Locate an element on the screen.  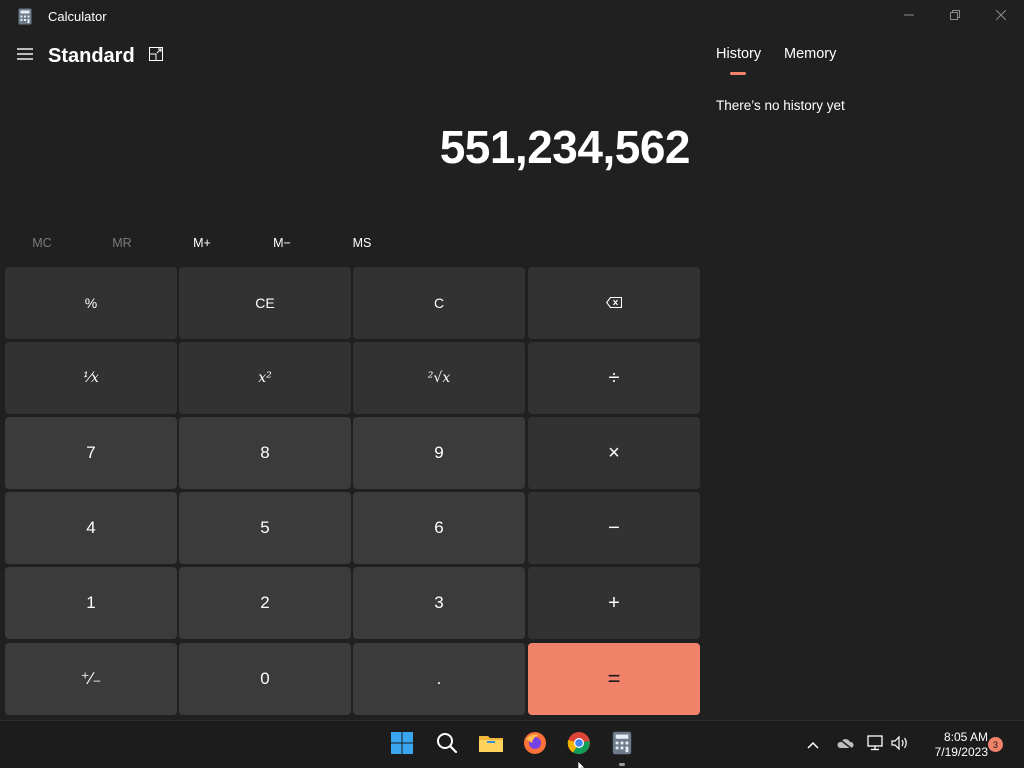
backspace-button is located at coordinates (614, 303).